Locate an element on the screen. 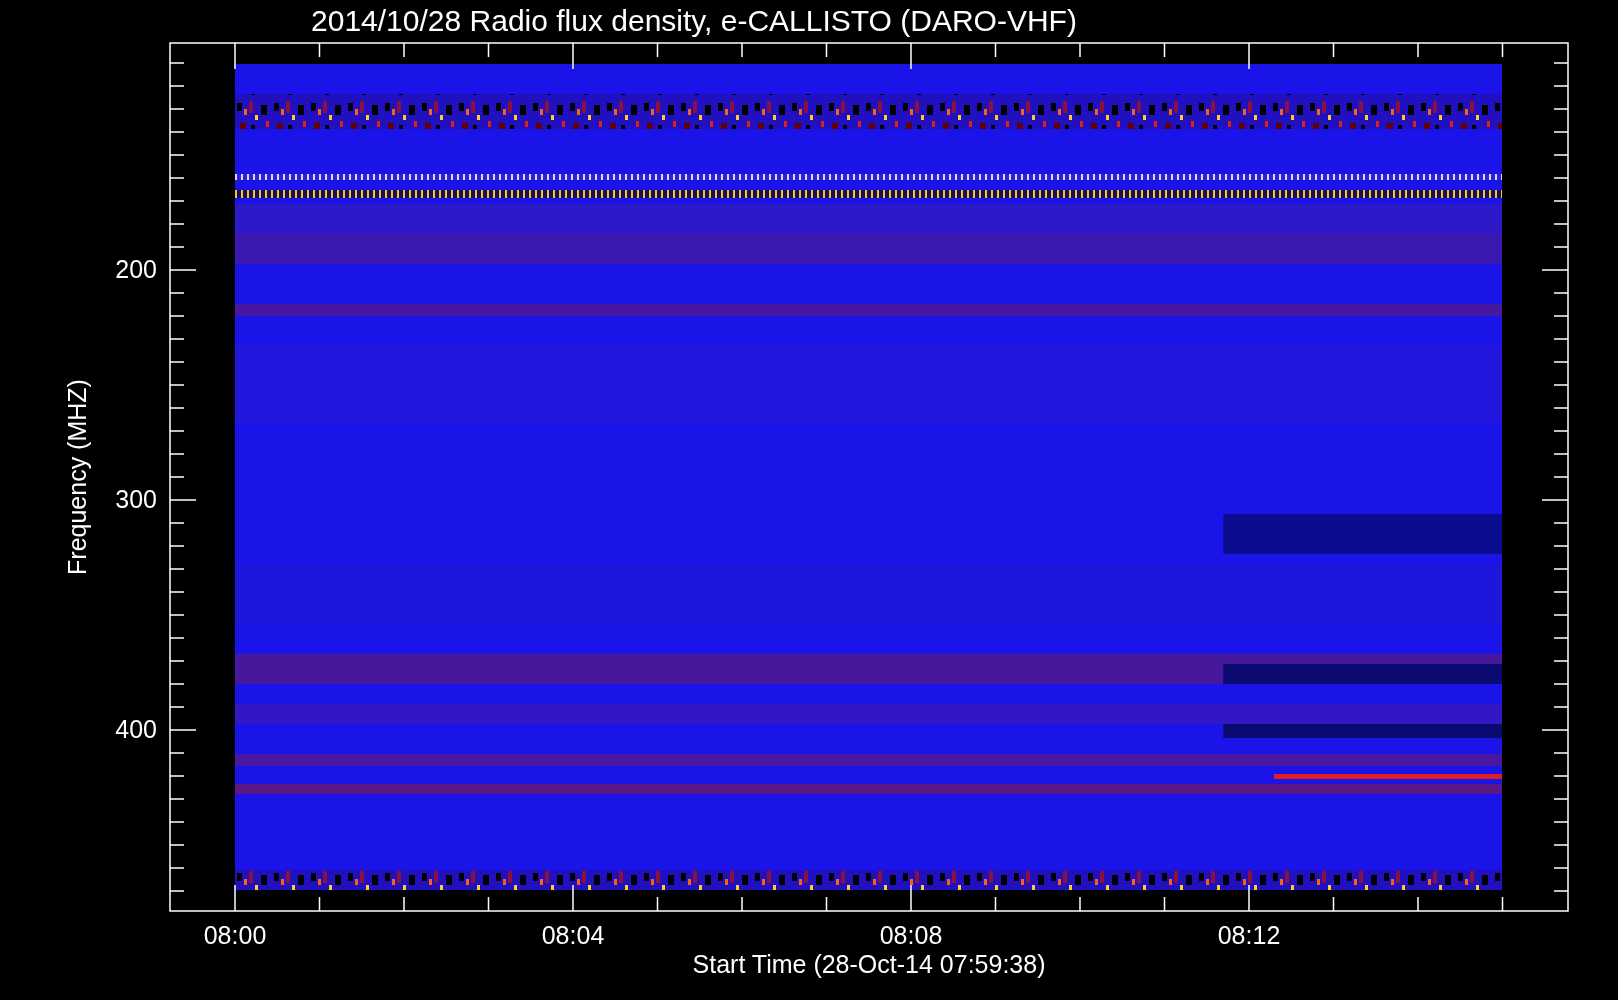 Image resolution: width=1618 pixels, height=1000 pixels. tick-label: 08:12 is located at coordinates (1249, 935).